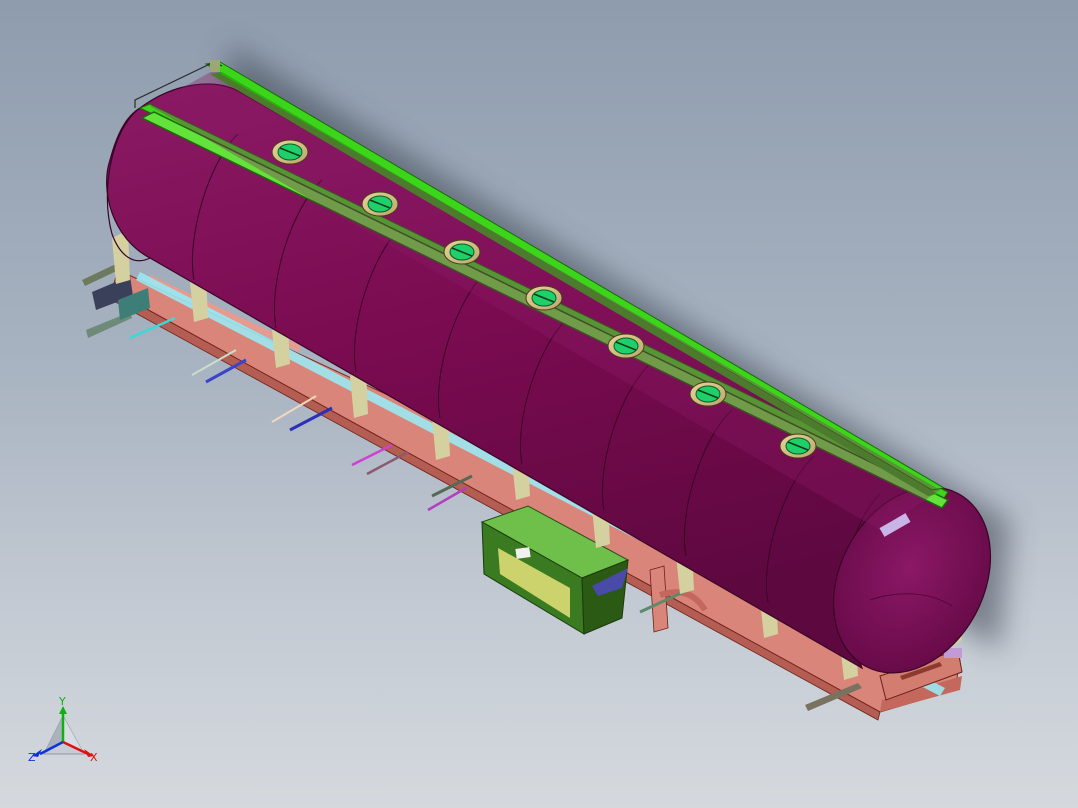 This screenshot has height=808, width=1078. Describe the element at coordinates (62, 701) in the screenshot. I see `y-axis-label: Y` at that location.